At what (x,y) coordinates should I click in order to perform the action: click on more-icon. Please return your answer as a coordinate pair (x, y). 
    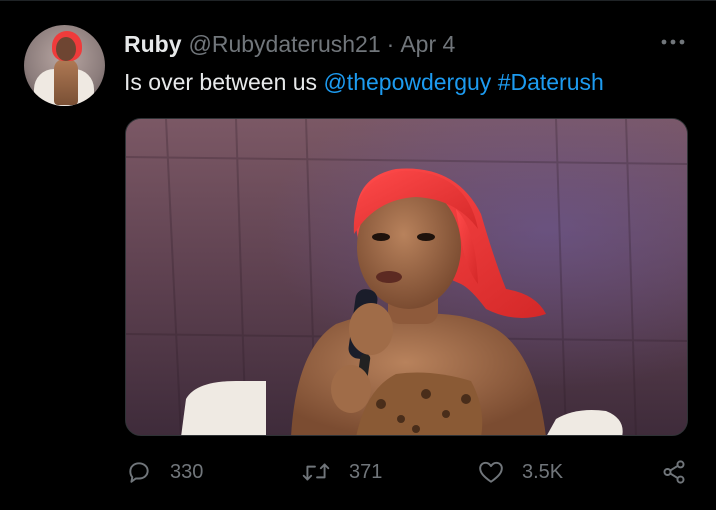
    Looking at the image, I should click on (673, 42).